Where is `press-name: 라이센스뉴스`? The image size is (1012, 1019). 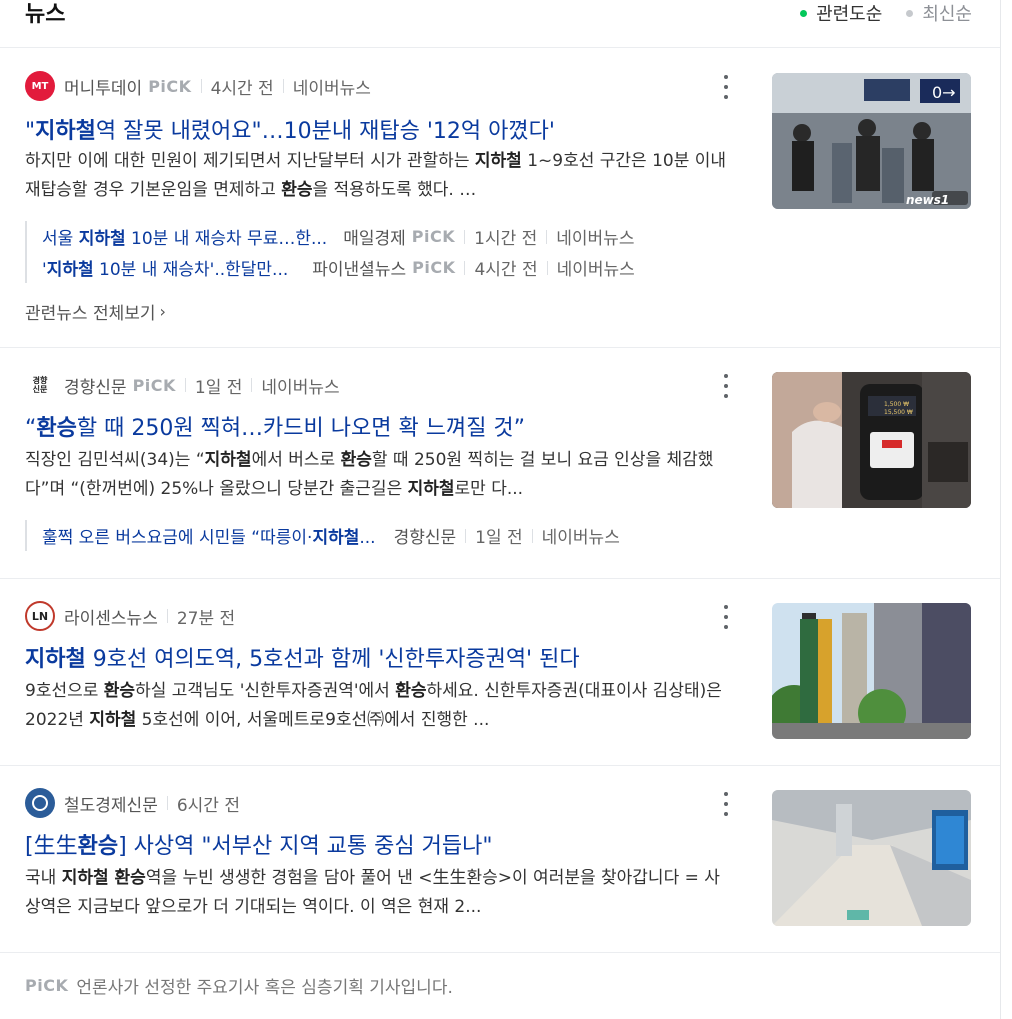 press-name: 라이센스뉴스 is located at coordinates (111, 616).